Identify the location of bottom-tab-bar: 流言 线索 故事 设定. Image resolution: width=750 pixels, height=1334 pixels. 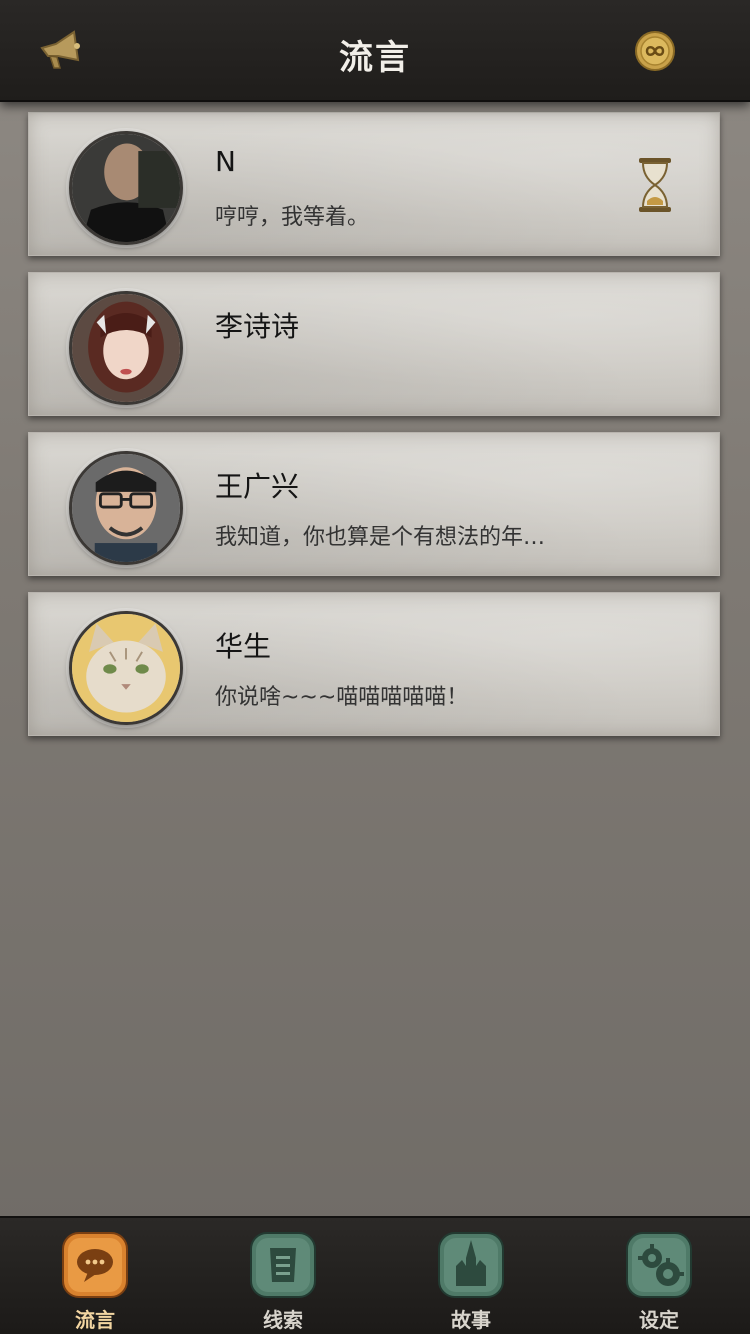
(375, 1275).